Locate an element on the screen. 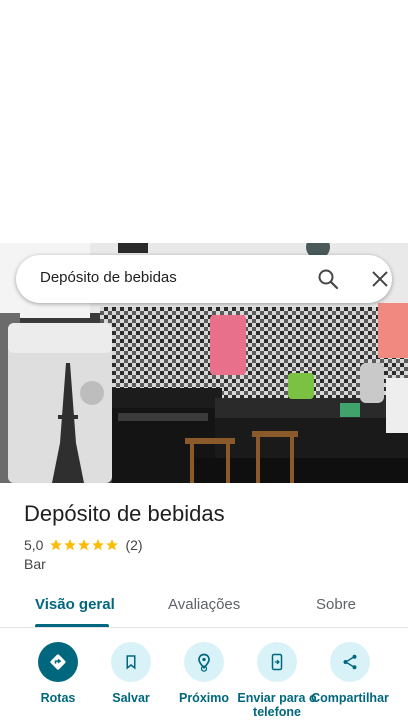  share-label: Compartilhar is located at coordinates (350, 698).